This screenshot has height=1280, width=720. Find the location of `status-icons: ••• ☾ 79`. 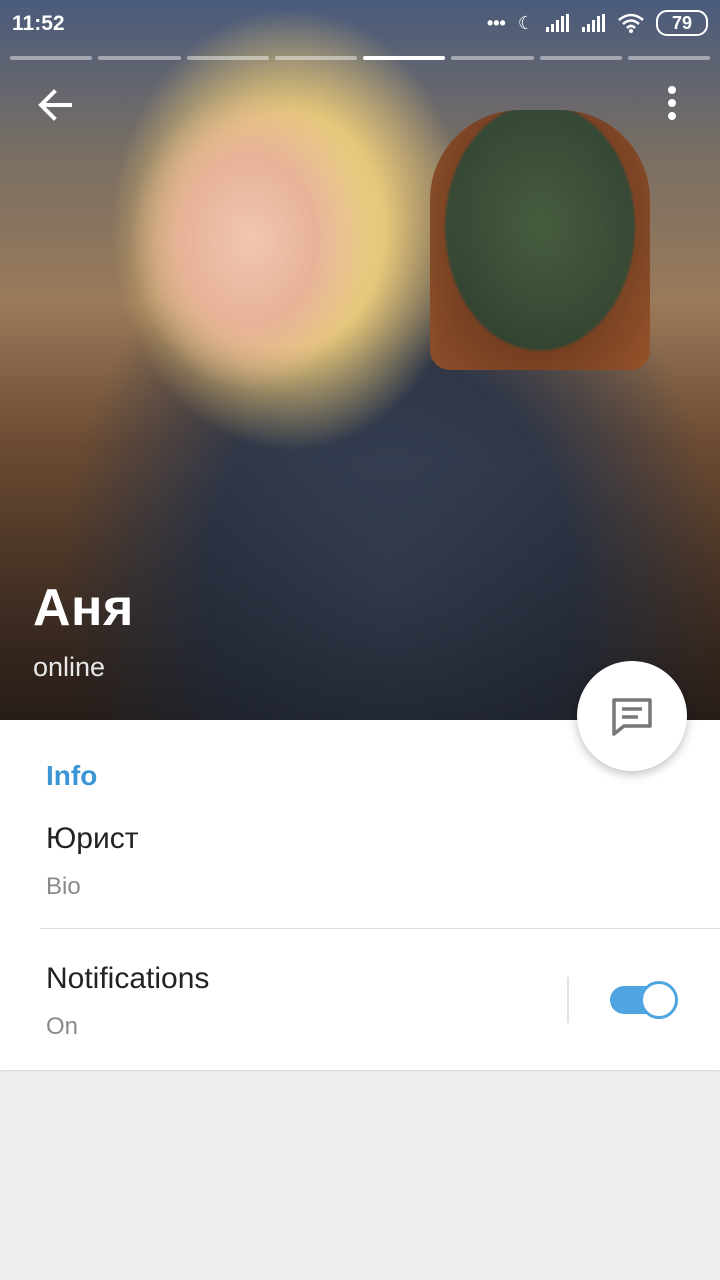

status-icons: ••• ☾ 79 is located at coordinates (597, 23).